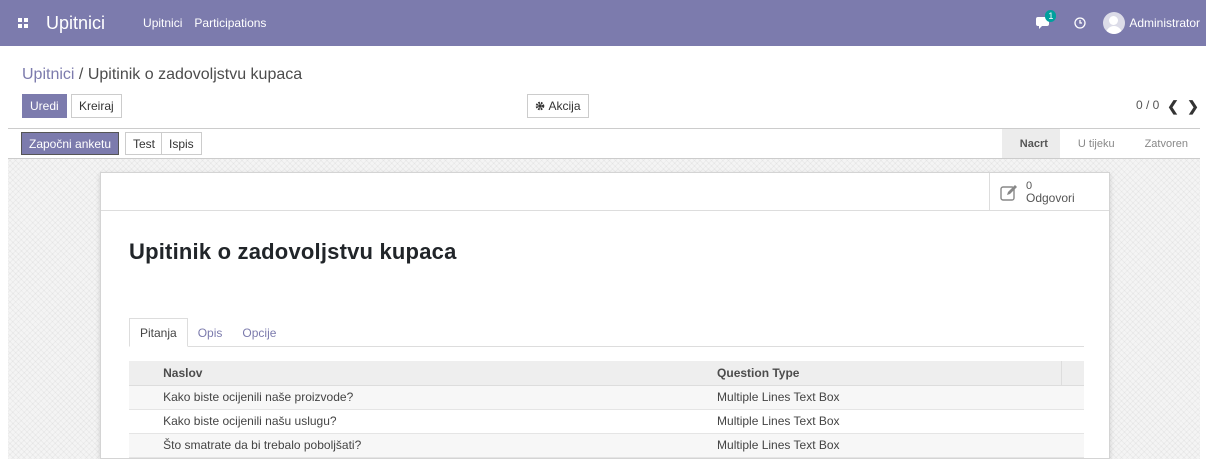 Image resolution: width=1206 pixels, height=459 pixels. I want to click on status-step-closed: Zatvoren, so click(1163, 143).